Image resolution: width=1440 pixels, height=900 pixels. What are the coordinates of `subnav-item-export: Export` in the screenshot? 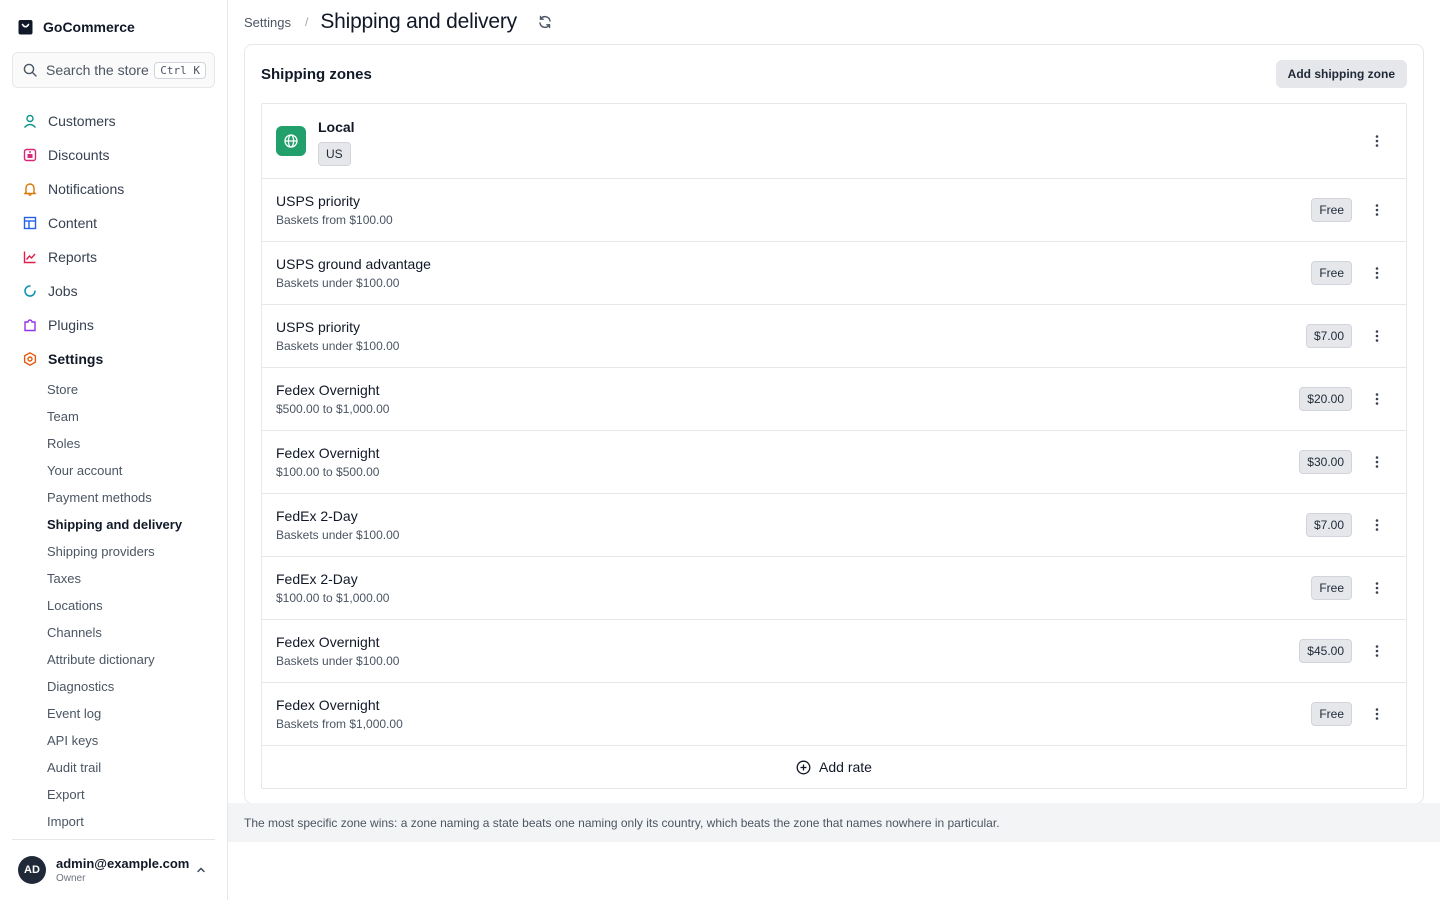 It's located at (132, 794).